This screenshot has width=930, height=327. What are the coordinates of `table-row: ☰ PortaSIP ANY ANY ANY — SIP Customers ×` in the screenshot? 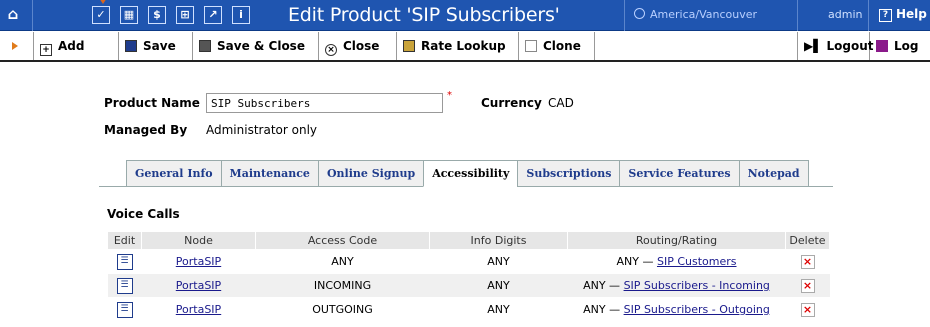 It's located at (468, 261).